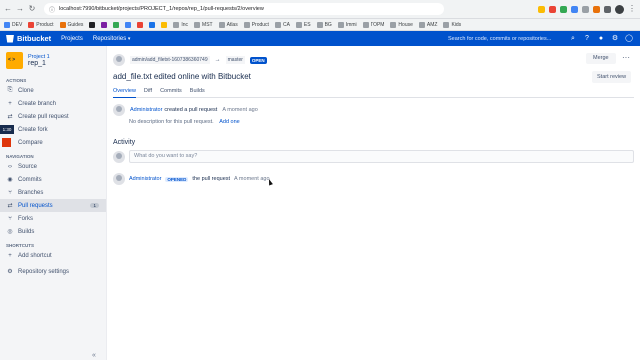 The height and width of the screenshot is (360, 640). What do you see at coordinates (53, 218) in the screenshot?
I see `sidebar-item-forks: ⑂ Forks` at bounding box center [53, 218].